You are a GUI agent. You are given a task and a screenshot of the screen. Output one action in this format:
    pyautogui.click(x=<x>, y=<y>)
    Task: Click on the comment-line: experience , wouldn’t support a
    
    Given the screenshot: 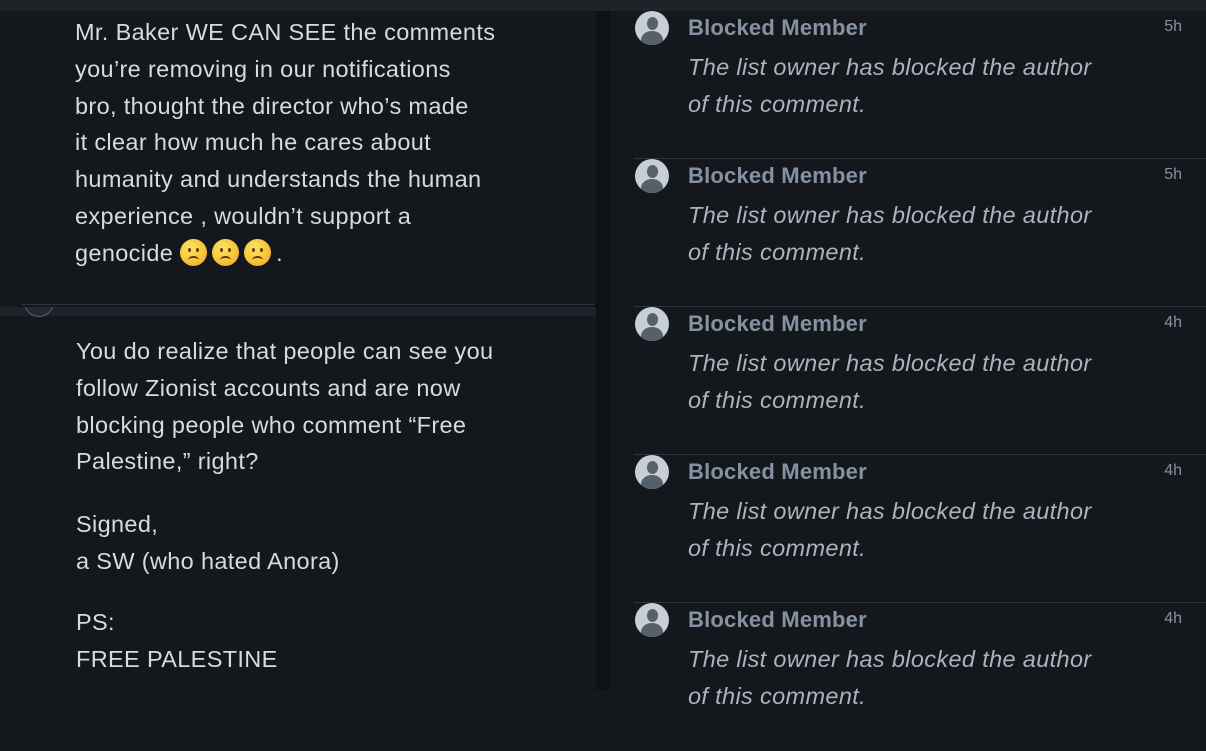 What is the action you would take?
    pyautogui.click(x=243, y=215)
    